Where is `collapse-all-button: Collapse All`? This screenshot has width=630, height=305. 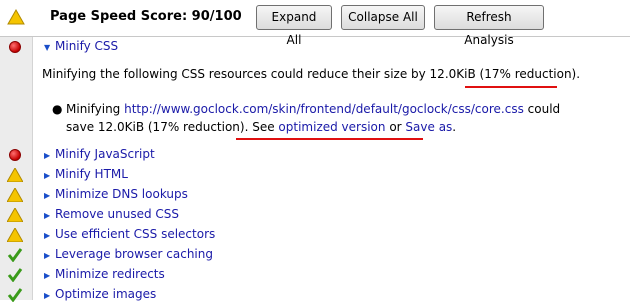
collapse-all-button: Collapse All is located at coordinates (383, 17).